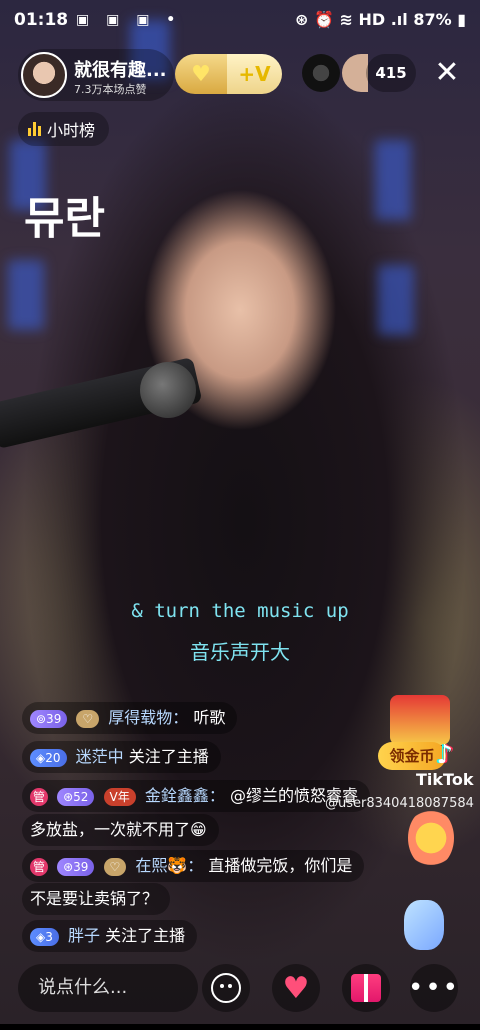  Describe the element at coordinates (240, 20) in the screenshot. I see `status-bar: 01:18 ▣ ▣ ▣ • ⊛ ⏰ ≋ HD .ıl 87% ▮` at that location.